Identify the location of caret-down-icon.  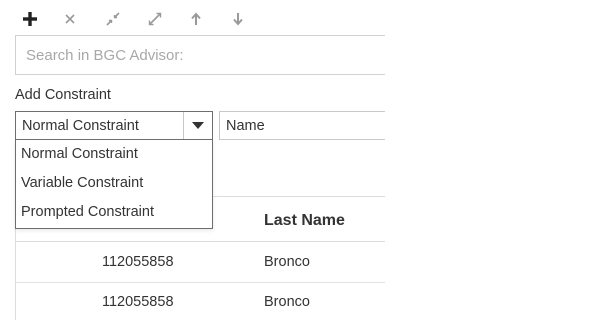
(198, 125).